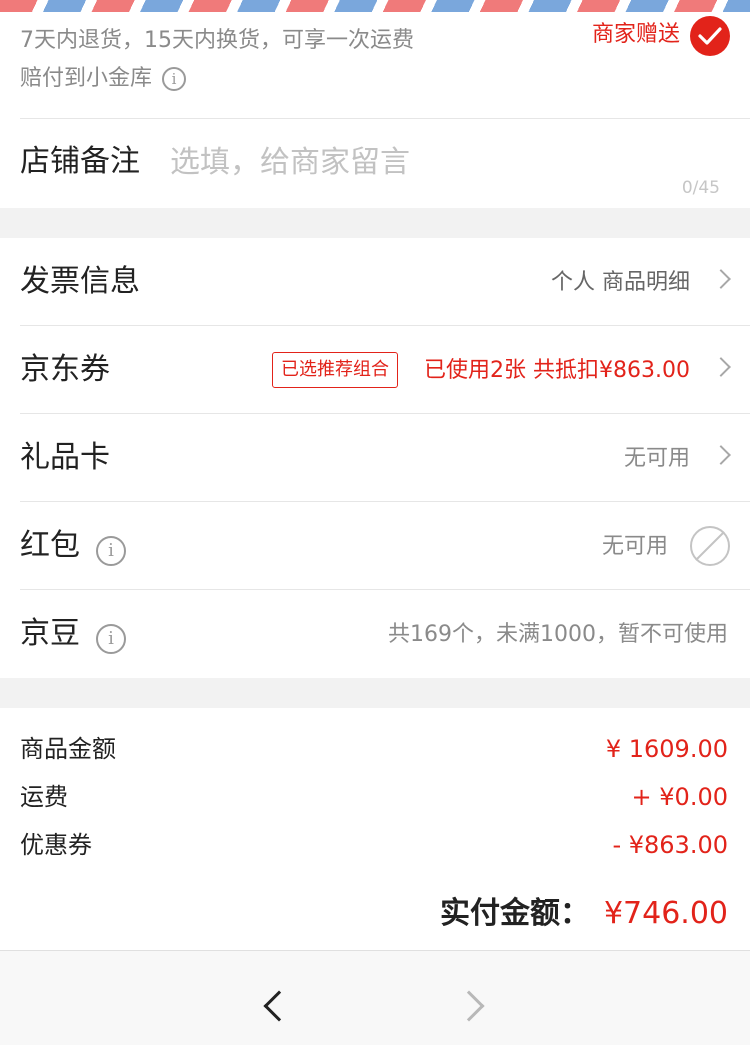 The height and width of the screenshot is (1045, 750). I want to click on jd-beans-value: 共169个，未满1000，暂不可使用, so click(558, 634).